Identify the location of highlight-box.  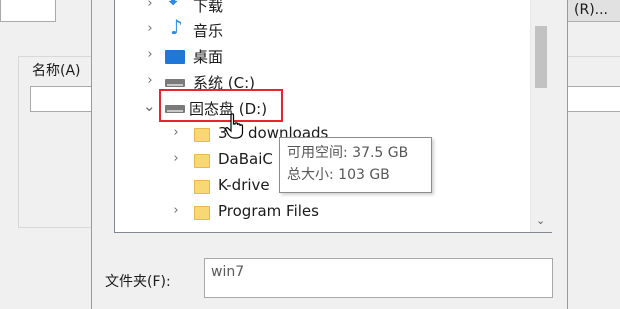
(221, 105).